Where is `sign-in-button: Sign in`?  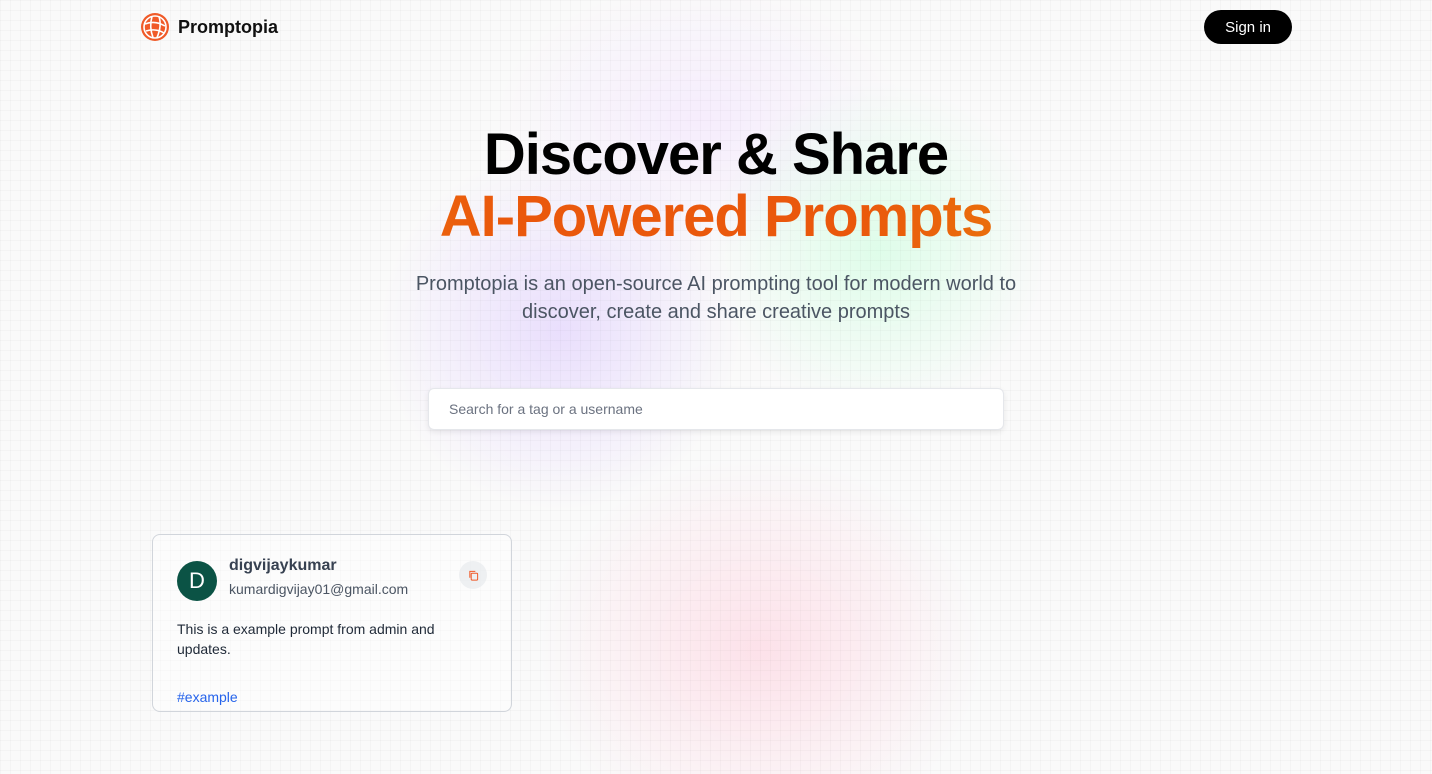
sign-in-button: Sign in is located at coordinates (1248, 27).